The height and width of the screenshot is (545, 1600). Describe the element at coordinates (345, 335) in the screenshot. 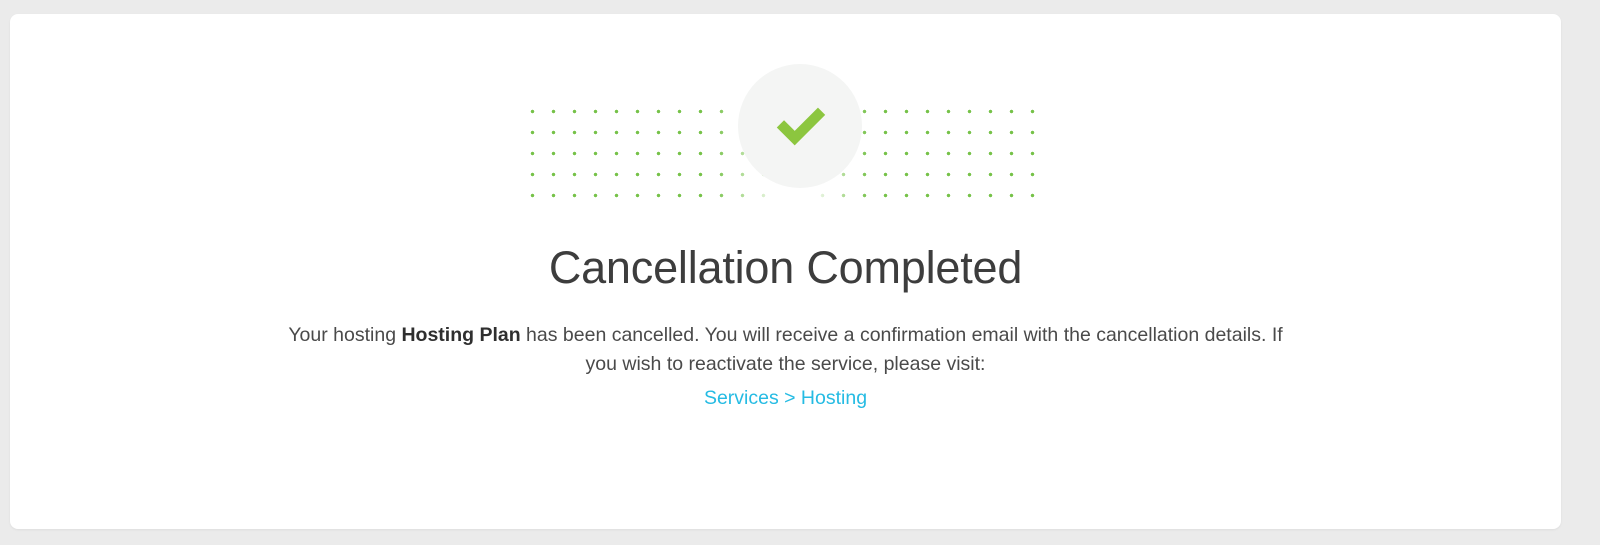

I see `description-prefix: Your hosting` at that location.